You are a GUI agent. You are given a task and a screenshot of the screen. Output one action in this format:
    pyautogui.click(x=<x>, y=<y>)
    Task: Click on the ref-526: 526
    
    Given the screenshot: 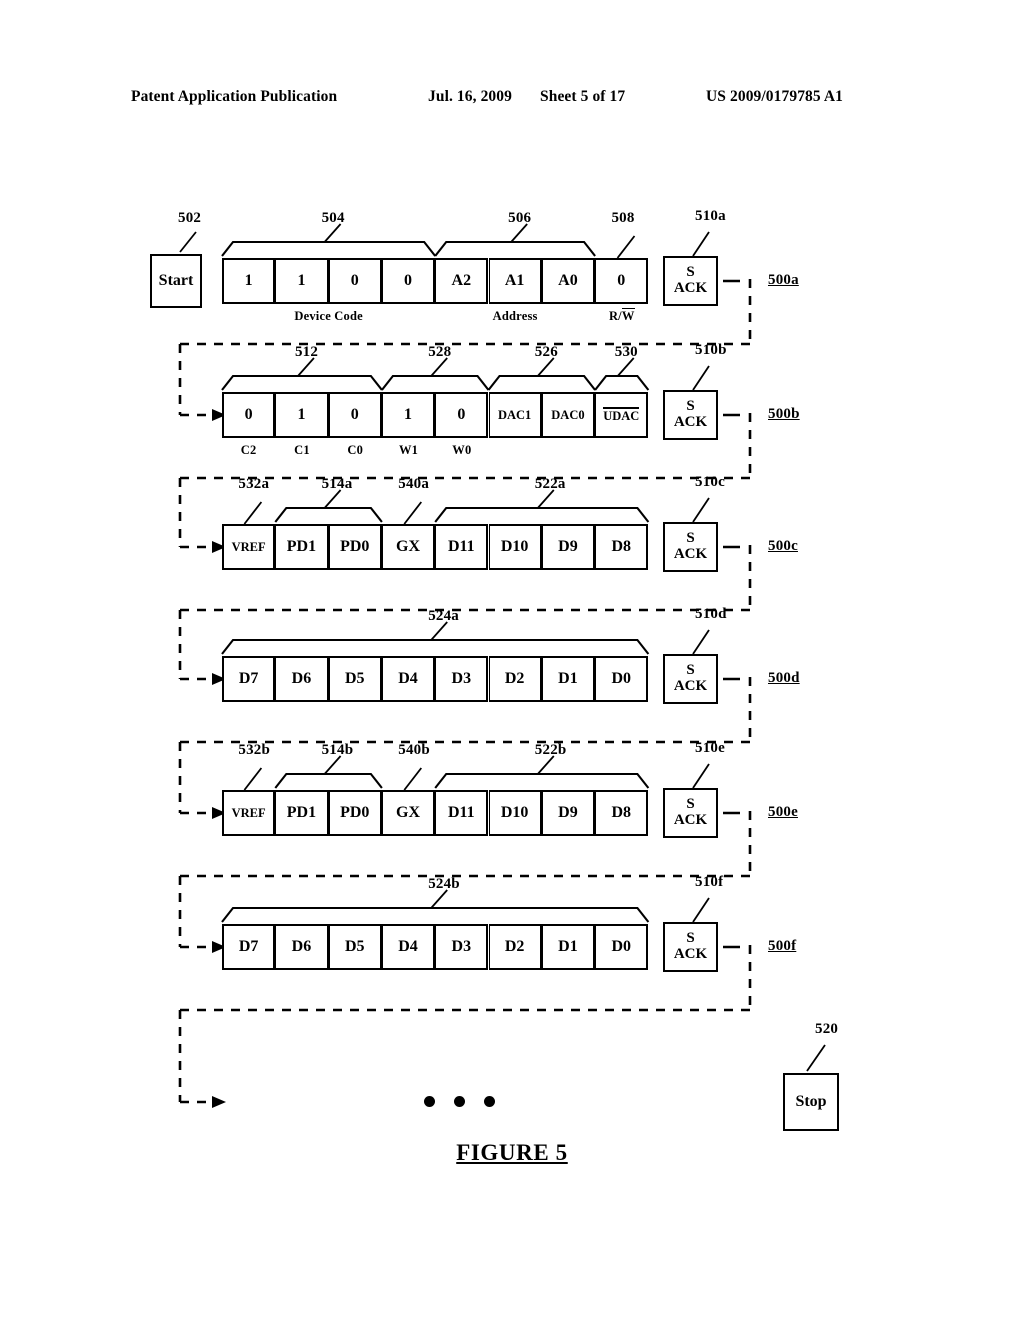 What is the action you would take?
    pyautogui.click(x=546, y=352)
    